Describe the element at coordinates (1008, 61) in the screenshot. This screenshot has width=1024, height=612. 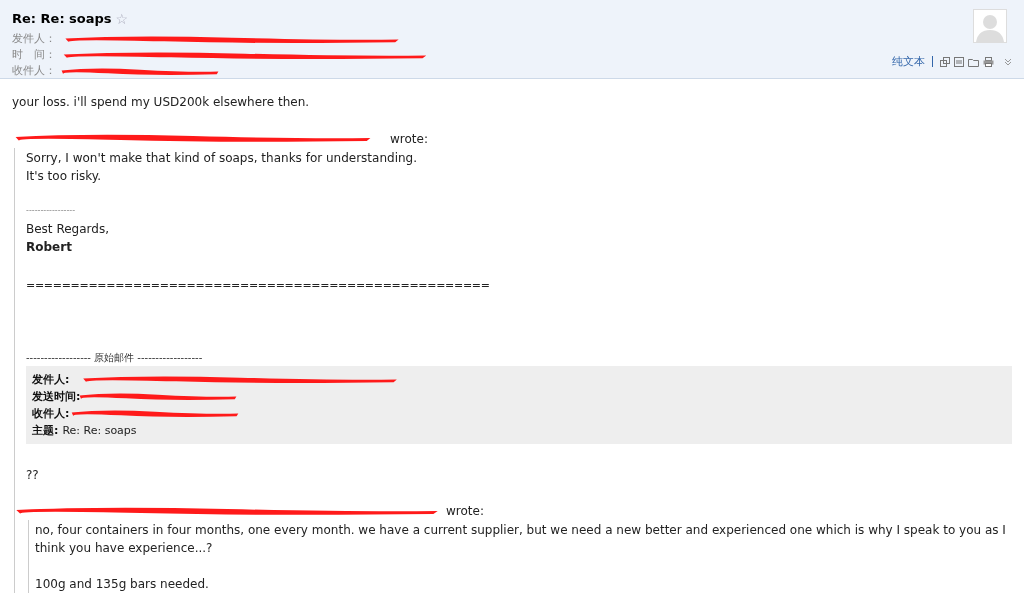
I see `chevron-down-icon` at that location.